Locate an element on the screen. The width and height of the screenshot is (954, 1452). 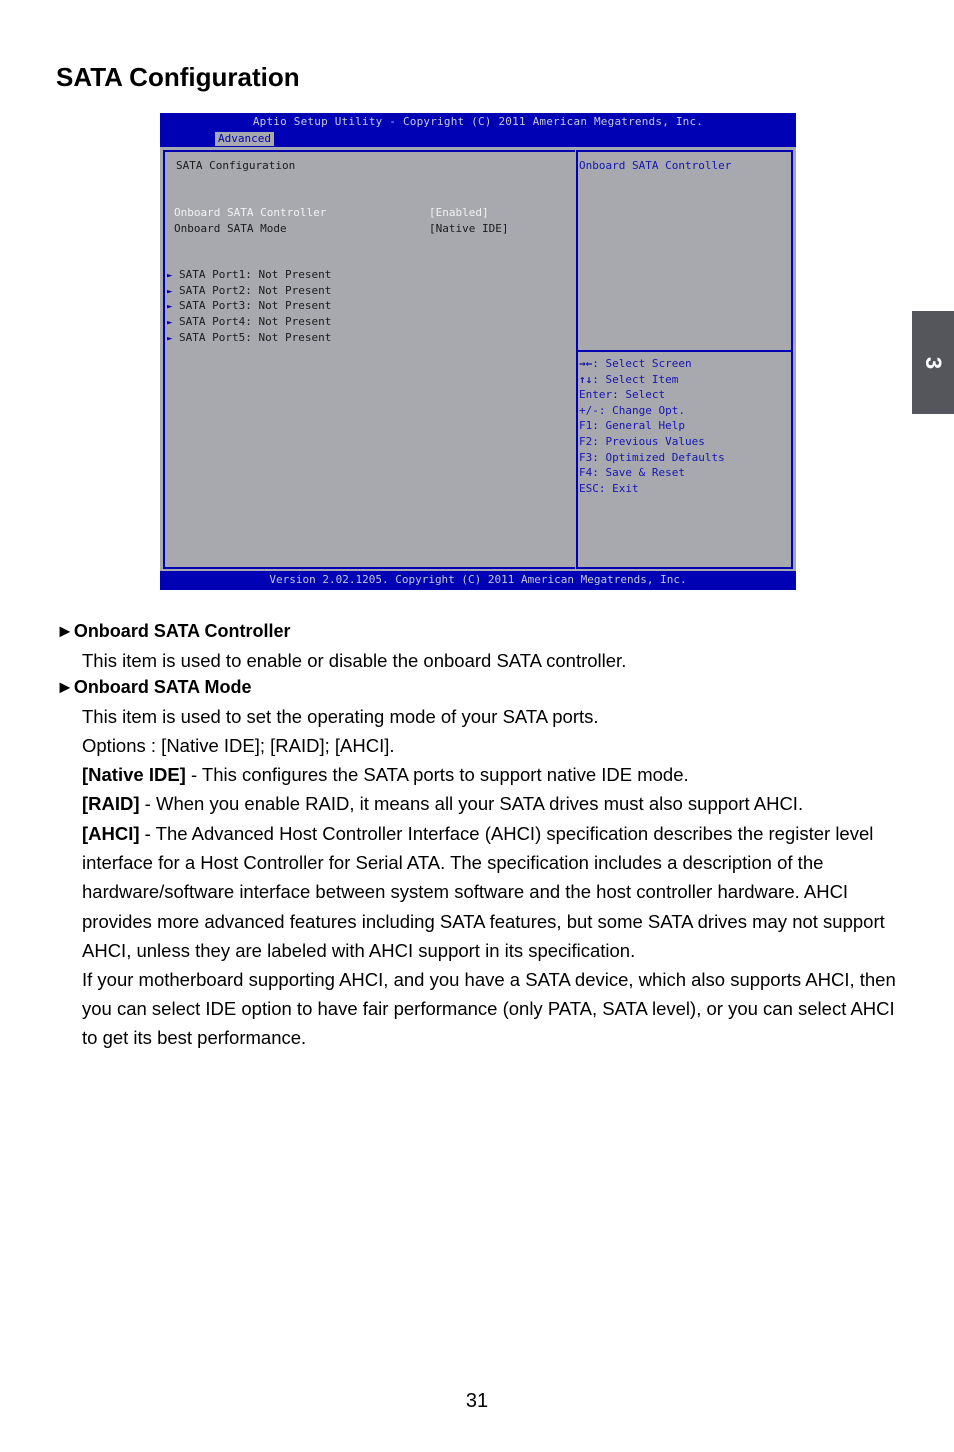
setting-onboard-sata-controller-value: [Enabled] is located at coordinates (459, 213).